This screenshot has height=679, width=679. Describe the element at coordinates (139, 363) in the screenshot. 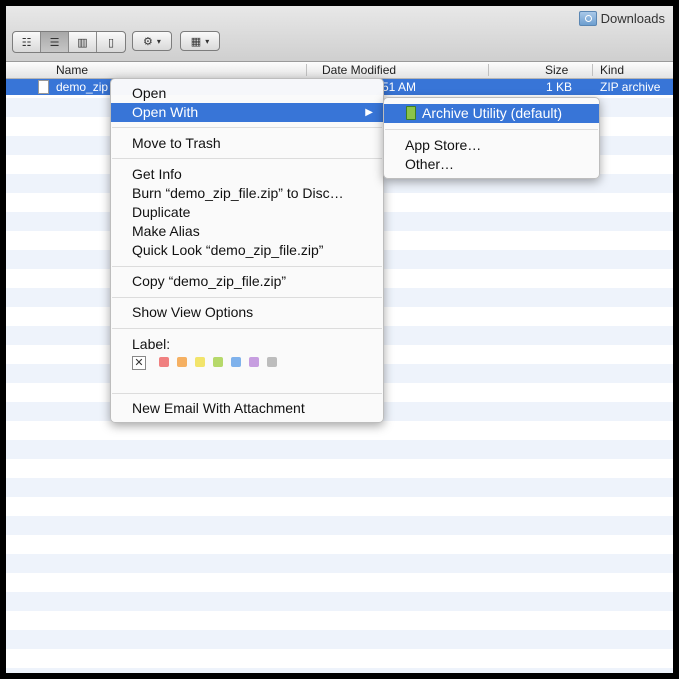

I see `label-none-button: ✕` at that location.